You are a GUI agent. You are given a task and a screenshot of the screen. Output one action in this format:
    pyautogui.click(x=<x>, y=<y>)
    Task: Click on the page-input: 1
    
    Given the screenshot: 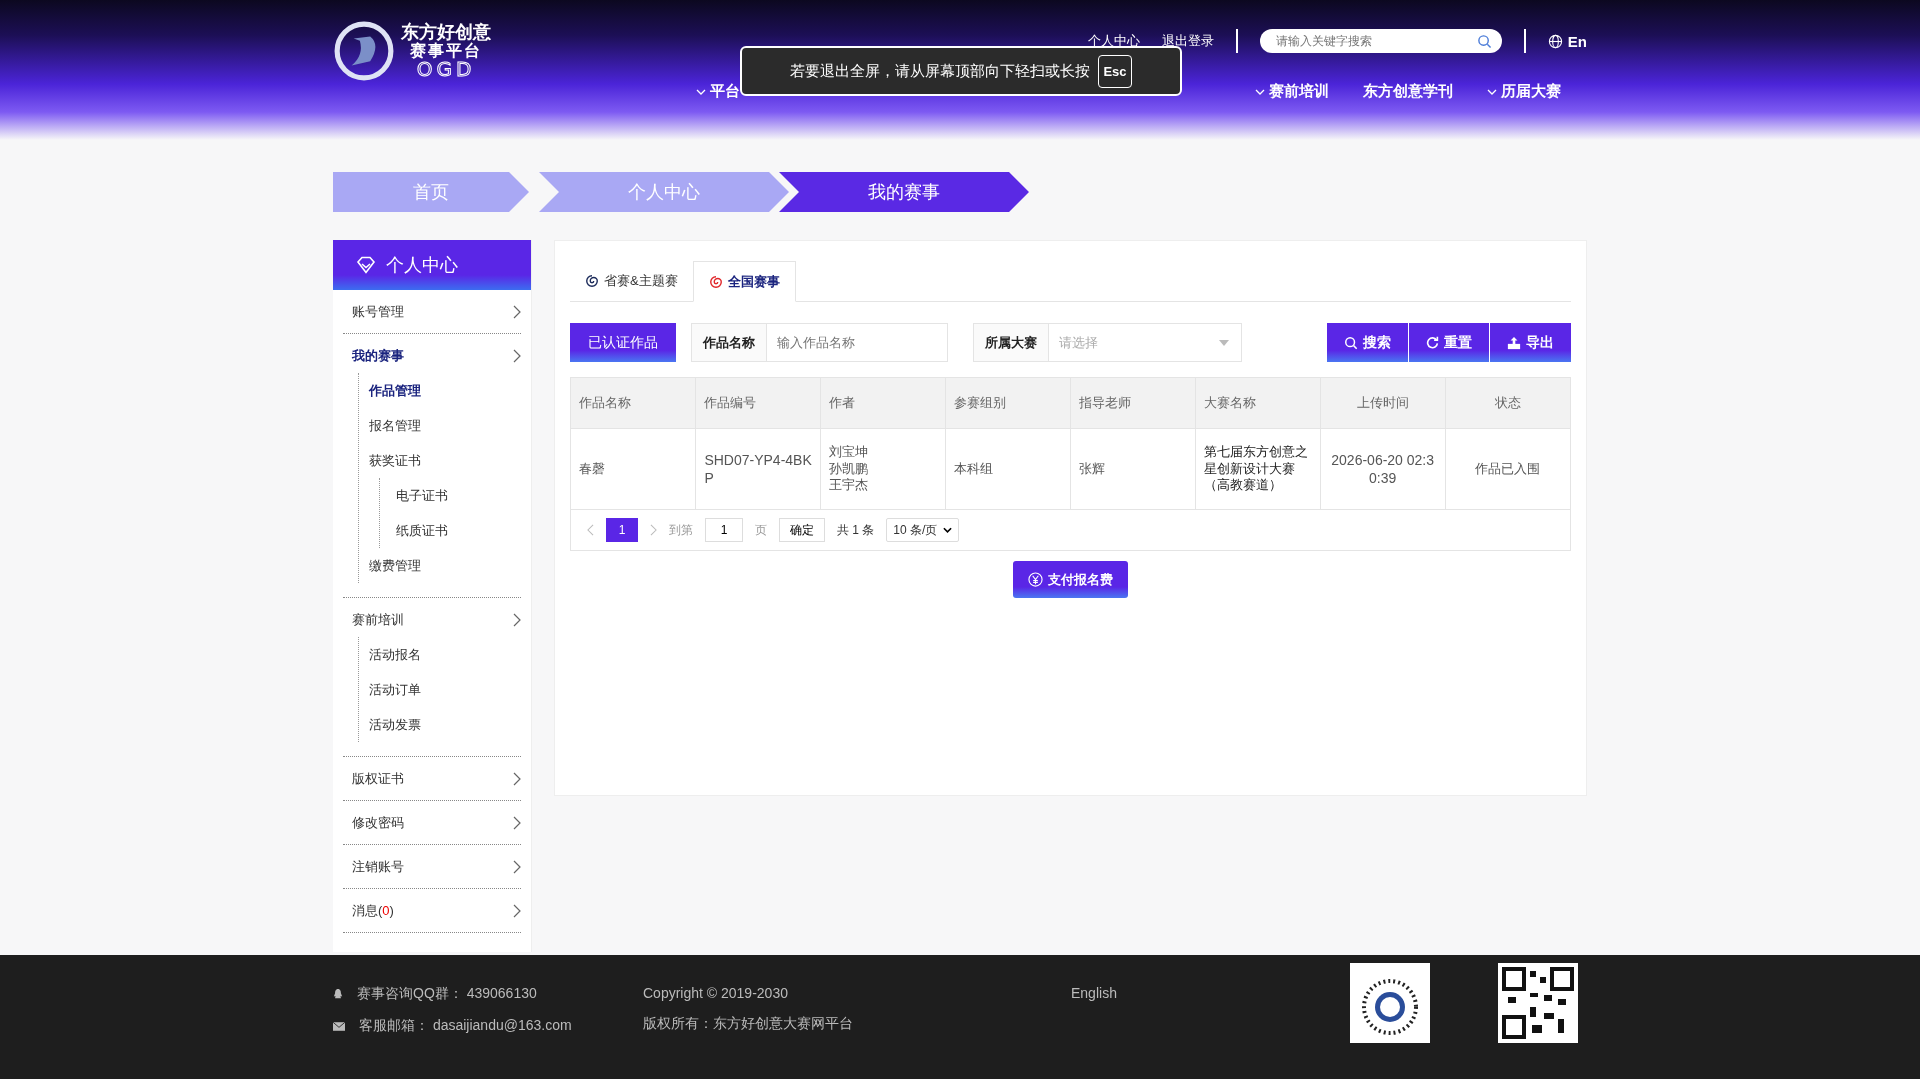 What is the action you would take?
    pyautogui.click(x=724, y=530)
    